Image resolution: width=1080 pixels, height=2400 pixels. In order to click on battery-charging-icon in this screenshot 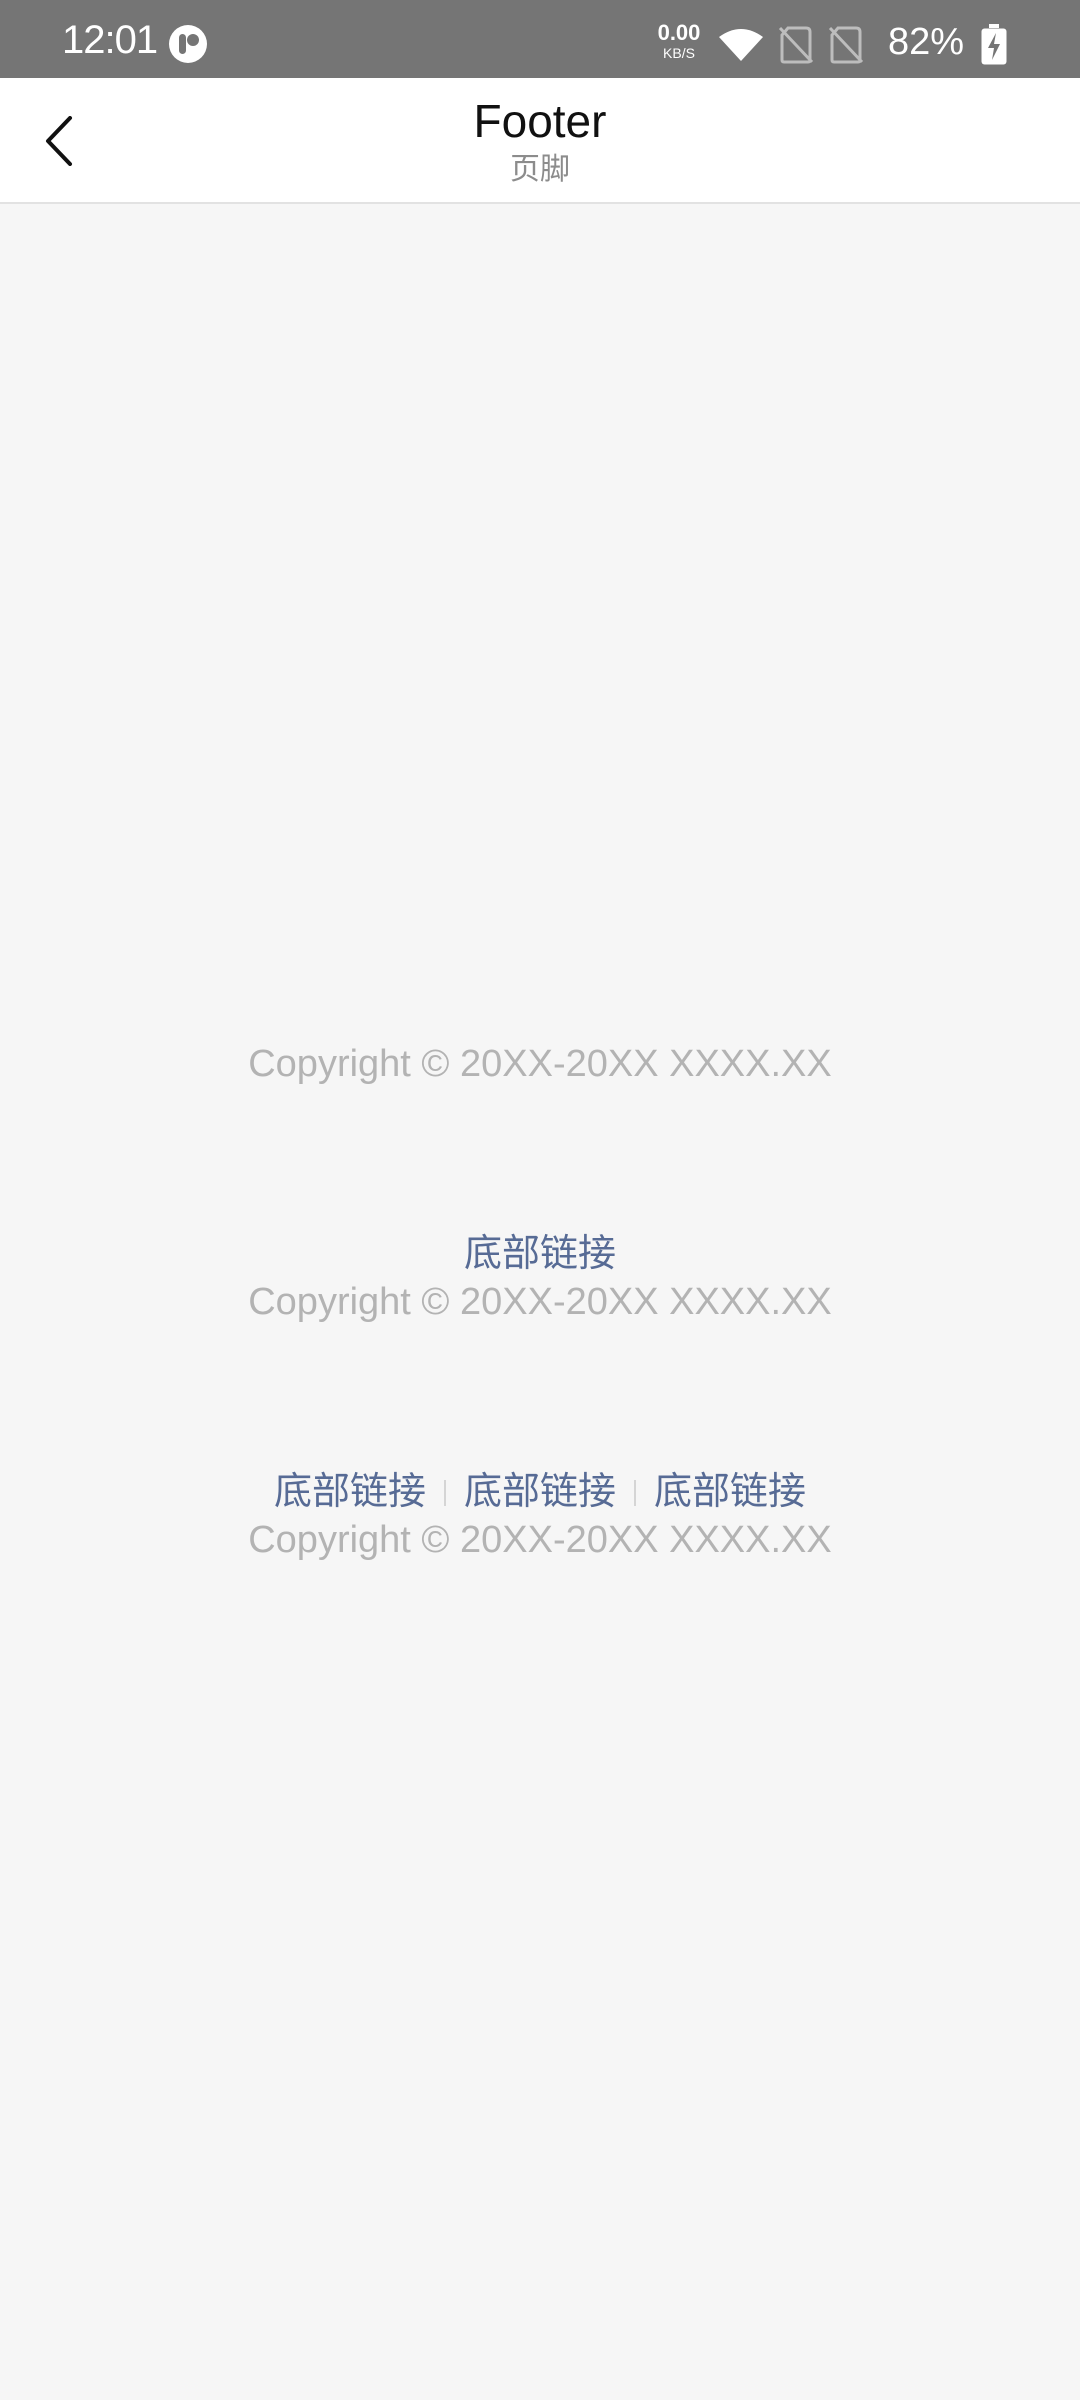, I will do `click(994, 45)`.